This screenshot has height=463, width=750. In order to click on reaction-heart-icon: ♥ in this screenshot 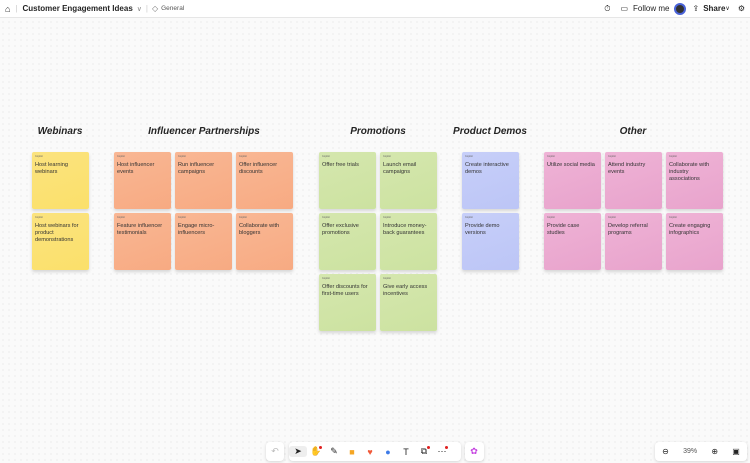, I will do `click(370, 452)`.